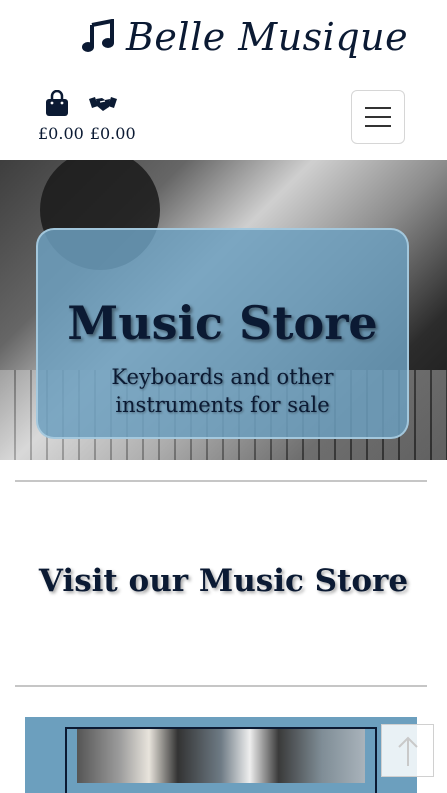 This screenshot has width=447, height=793. I want to click on cart-totals: £0.00 £0.00, so click(90, 133).